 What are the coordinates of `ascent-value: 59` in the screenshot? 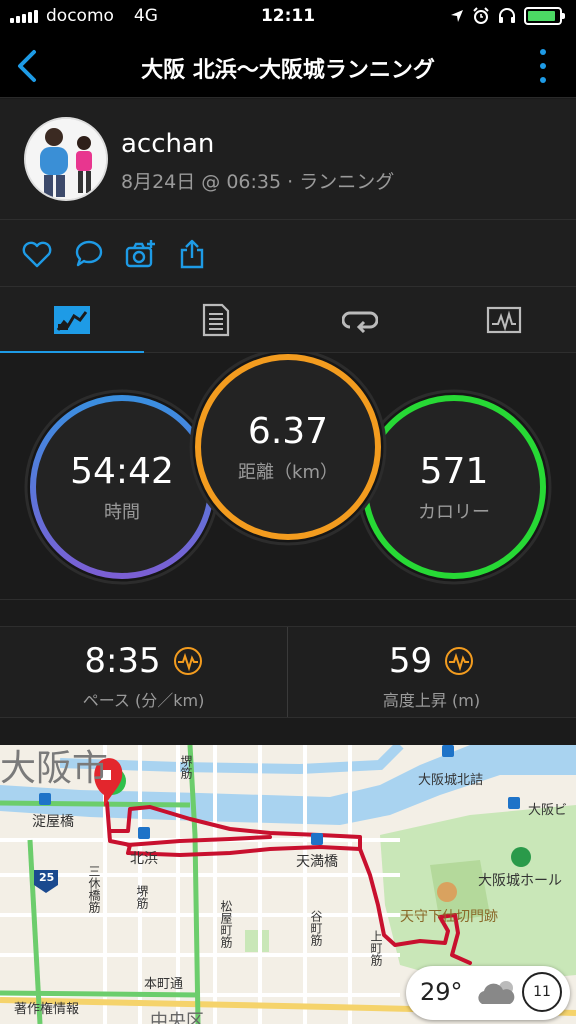 It's located at (410, 661).